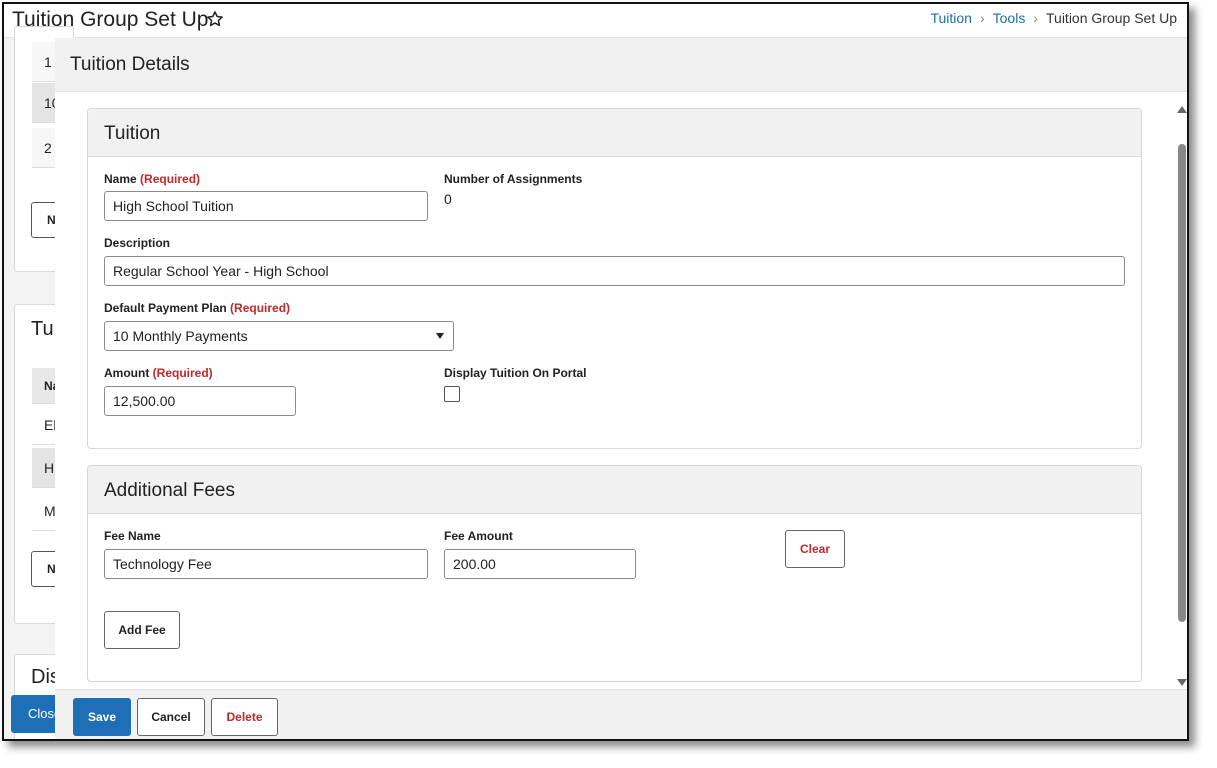 Image resolution: width=1217 pixels, height=768 pixels. What do you see at coordinates (440, 336) in the screenshot?
I see `caret-down-icon` at bounding box center [440, 336].